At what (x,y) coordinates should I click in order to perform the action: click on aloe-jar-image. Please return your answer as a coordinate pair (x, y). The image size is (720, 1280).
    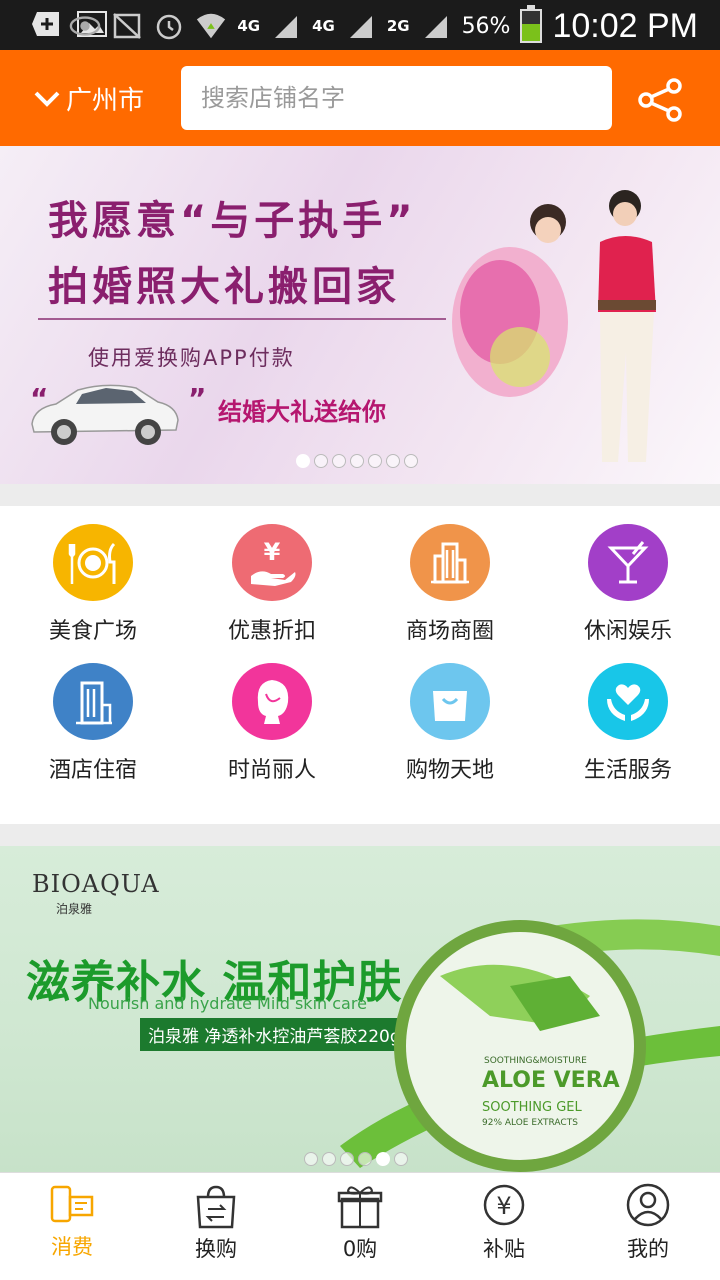
    Looking at the image, I should click on (530, 1045).